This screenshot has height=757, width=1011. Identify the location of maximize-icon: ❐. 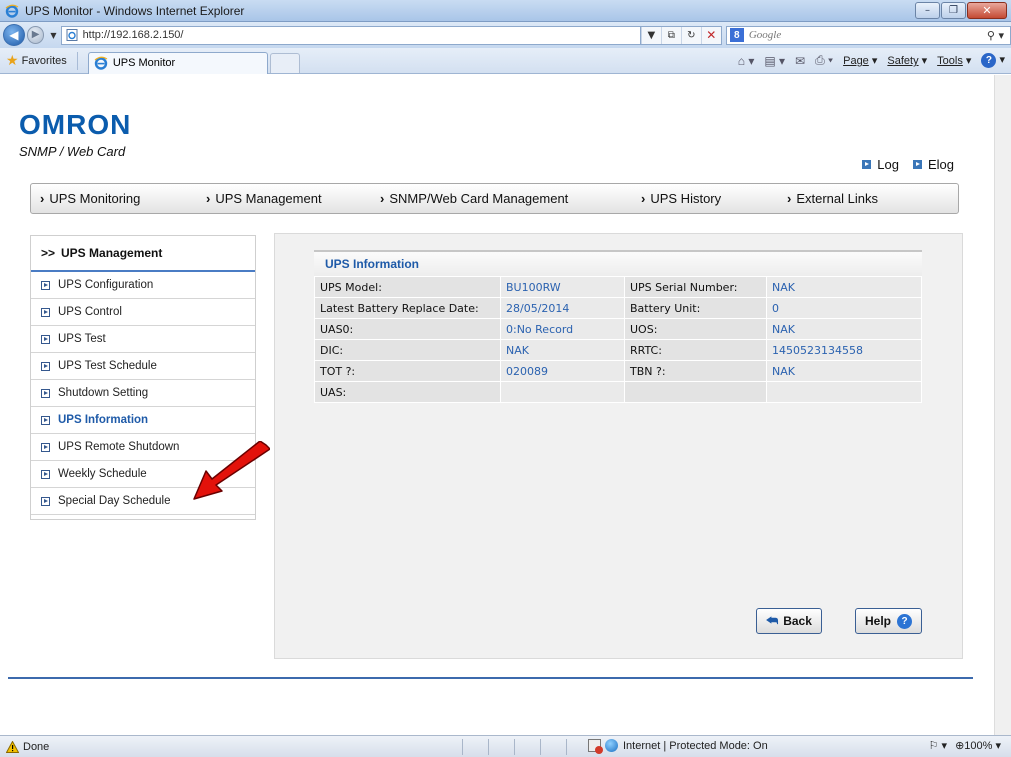
(953, 10).